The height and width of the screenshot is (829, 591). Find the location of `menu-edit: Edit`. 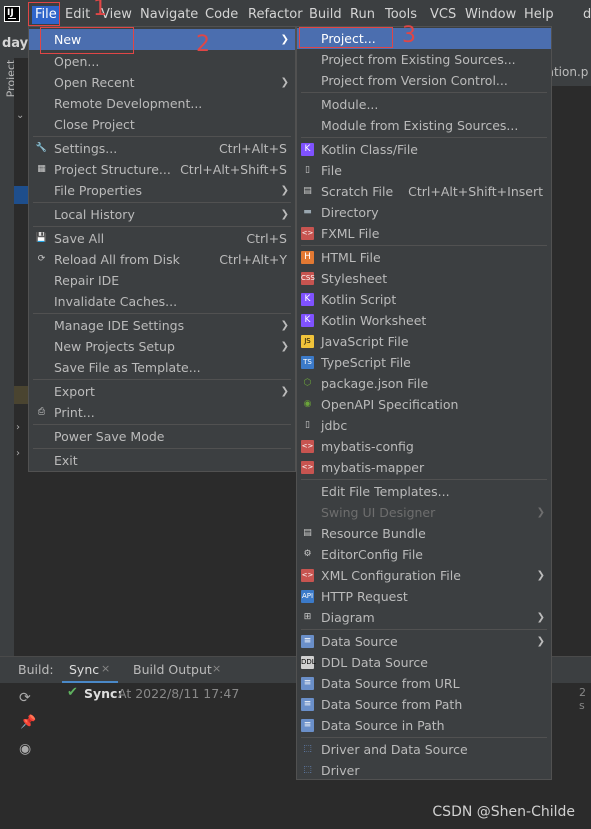

menu-edit: Edit is located at coordinates (77, 14).